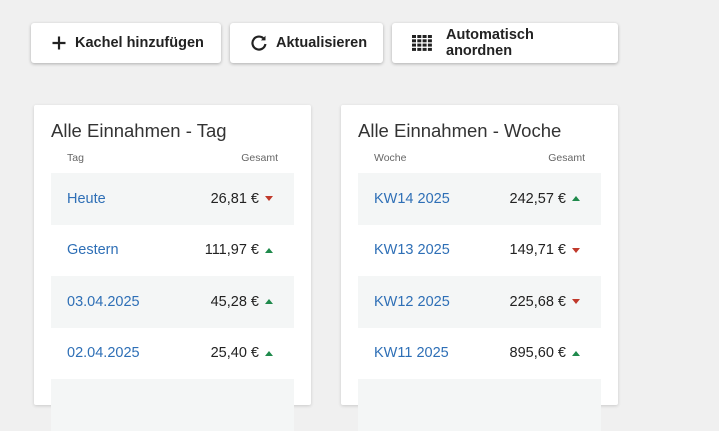 The width and height of the screenshot is (719, 431). I want to click on list-item: 03.04.2025 45,28 €, so click(172, 302).